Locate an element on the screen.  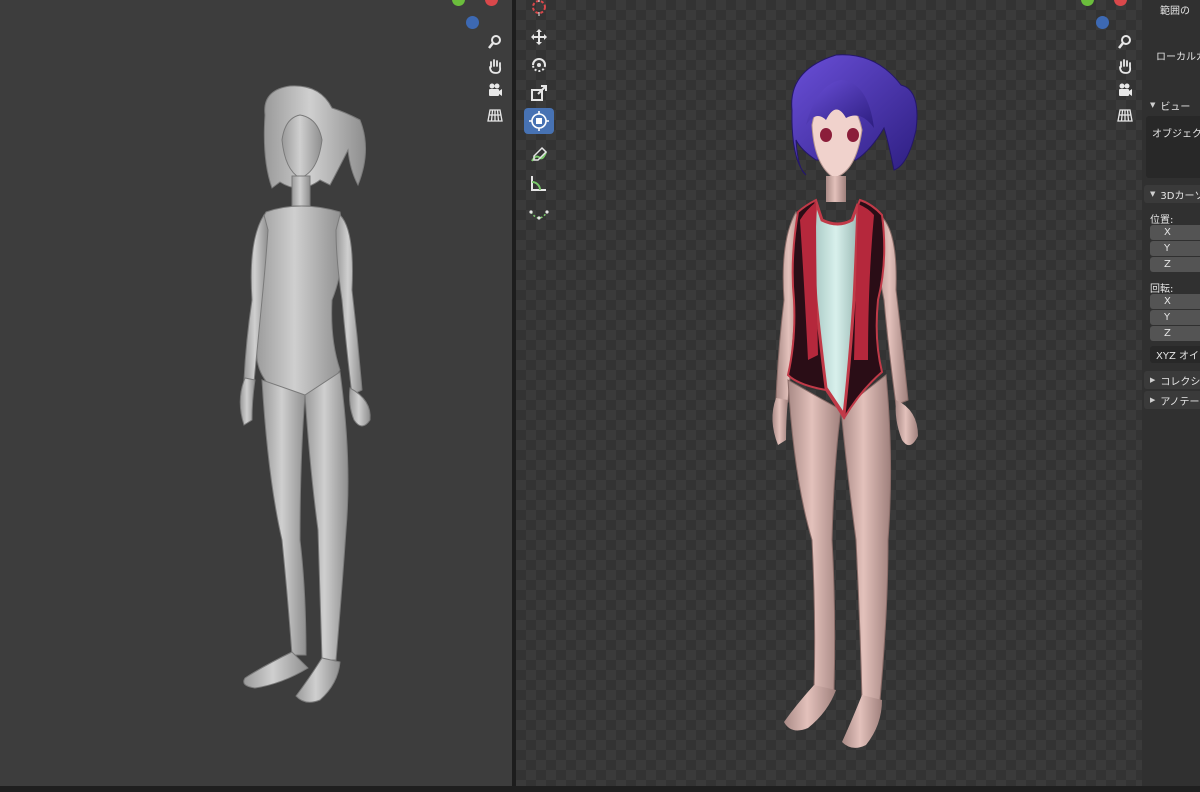
object-label: オブジェクト is located at coordinates (1176, 134).